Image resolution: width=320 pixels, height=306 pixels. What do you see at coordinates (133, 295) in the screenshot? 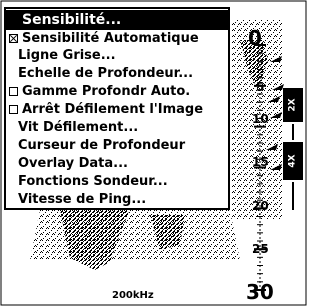
I see `frequency-label: 200kHz` at bounding box center [133, 295].